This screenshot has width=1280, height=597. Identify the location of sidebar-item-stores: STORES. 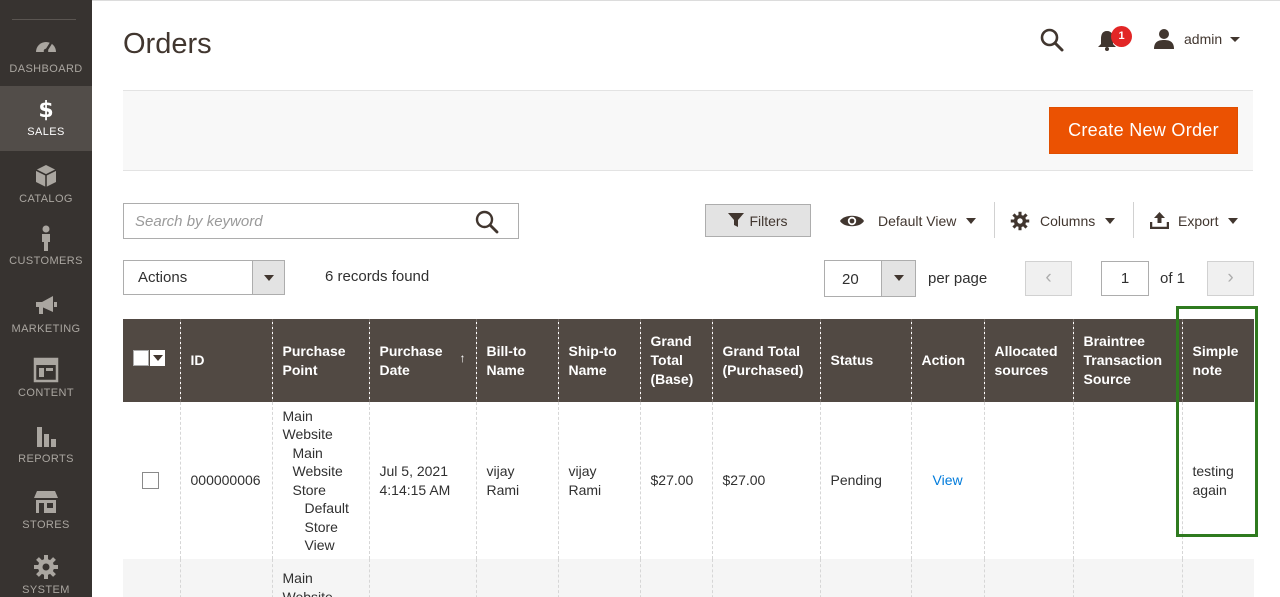
(46, 521).